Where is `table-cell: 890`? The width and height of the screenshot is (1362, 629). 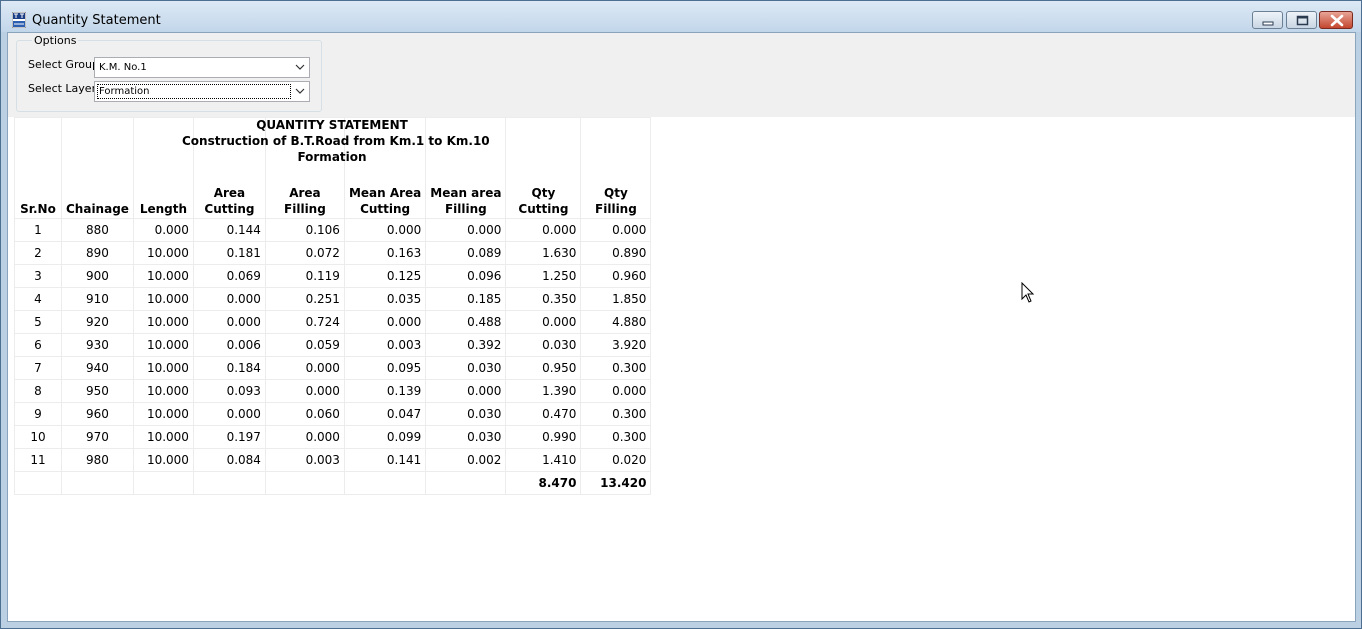
table-cell: 890 is located at coordinates (97, 253).